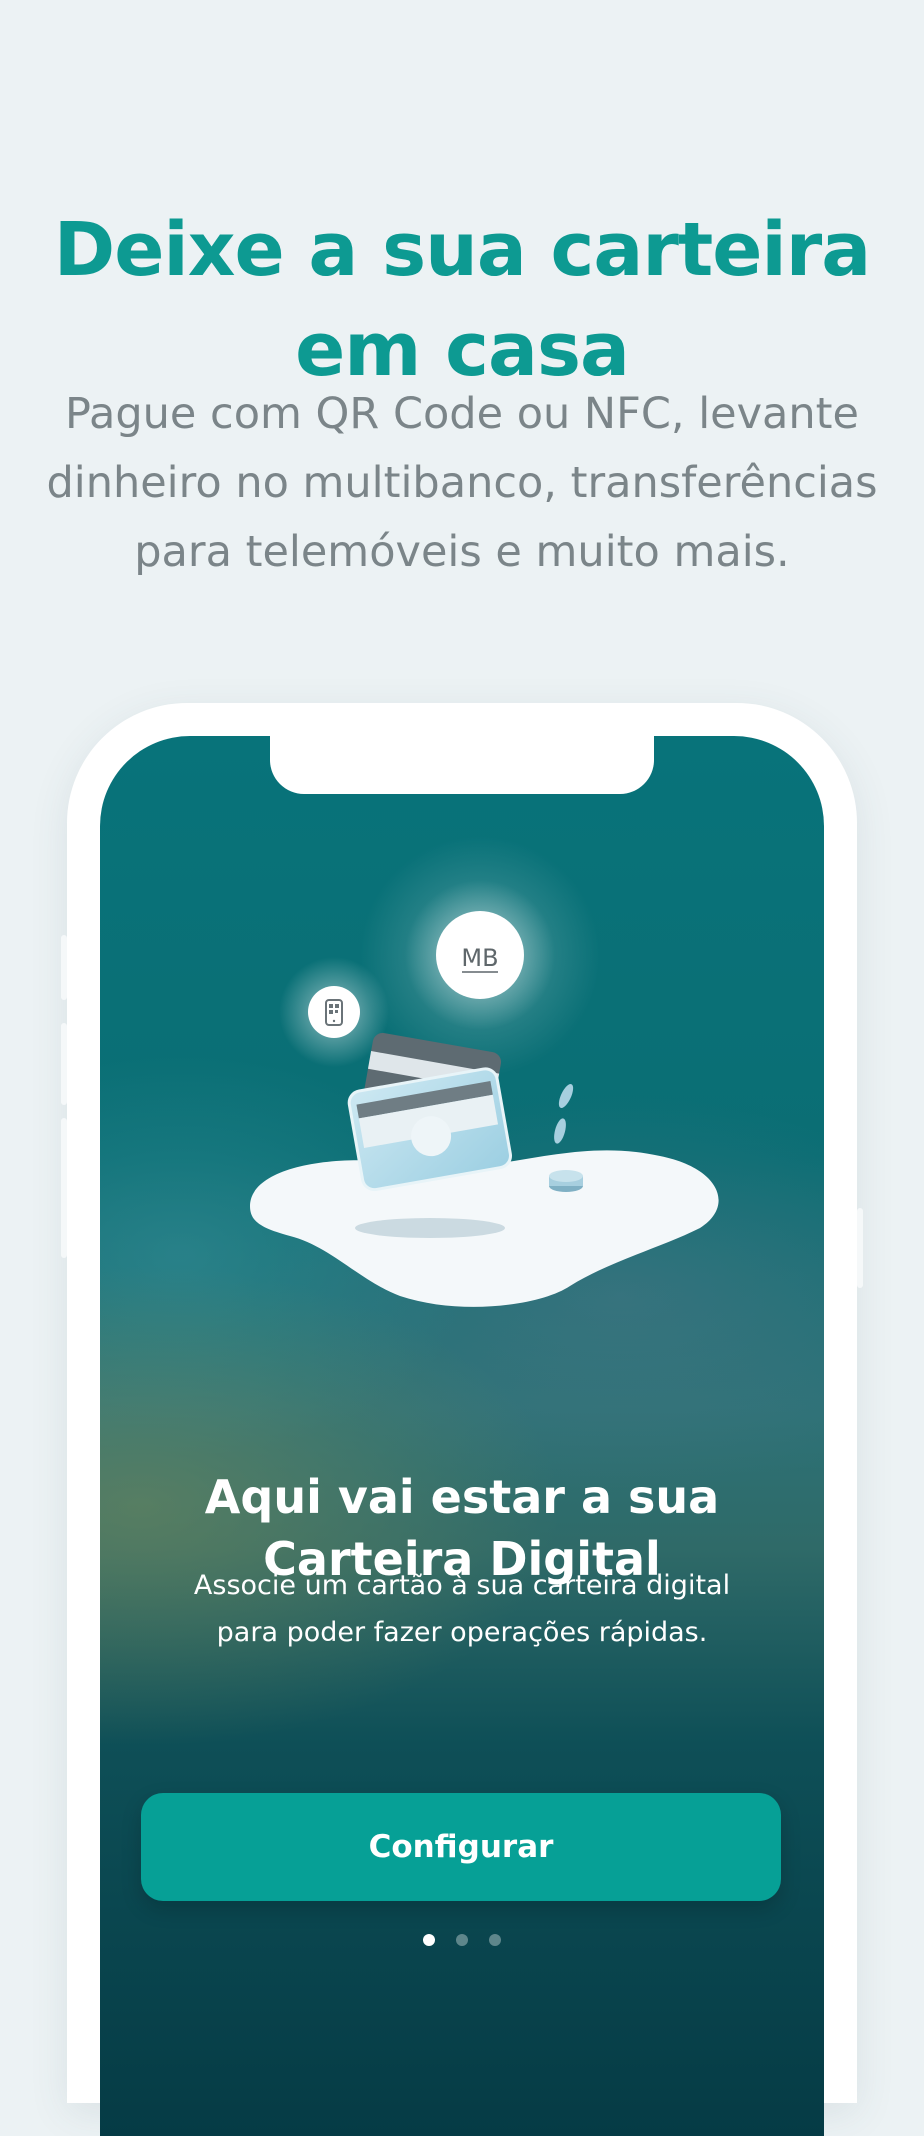 This screenshot has height=2136, width=924. Describe the element at coordinates (461, 1847) in the screenshot. I see `configure-button: Configurar` at that location.